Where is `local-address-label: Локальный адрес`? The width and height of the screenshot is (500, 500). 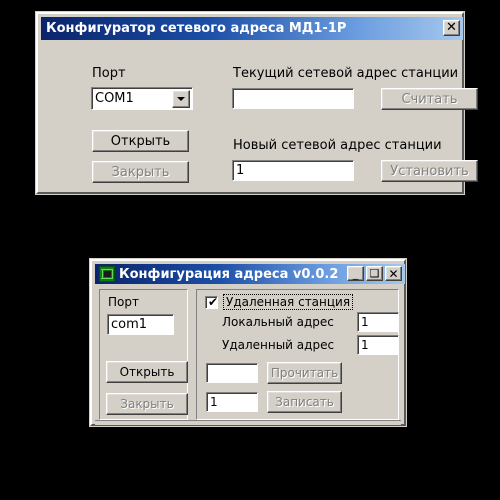
local-address-label: Локальный адрес is located at coordinates (278, 322).